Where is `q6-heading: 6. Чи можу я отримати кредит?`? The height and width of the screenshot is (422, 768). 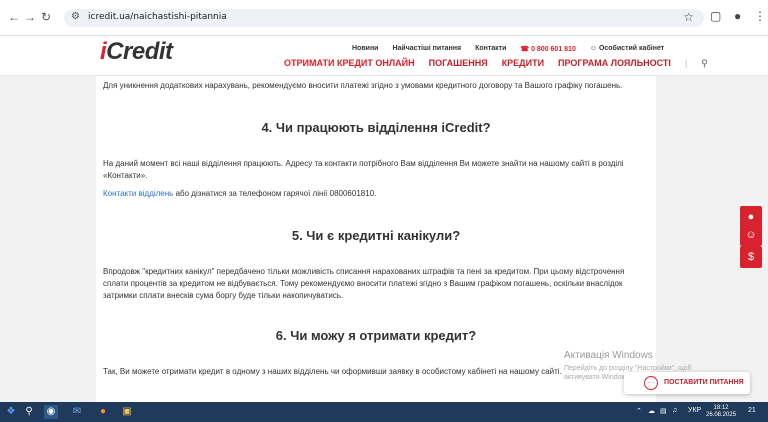
q6-heading: 6. Чи можу я отримати кредит? is located at coordinates (376, 335).